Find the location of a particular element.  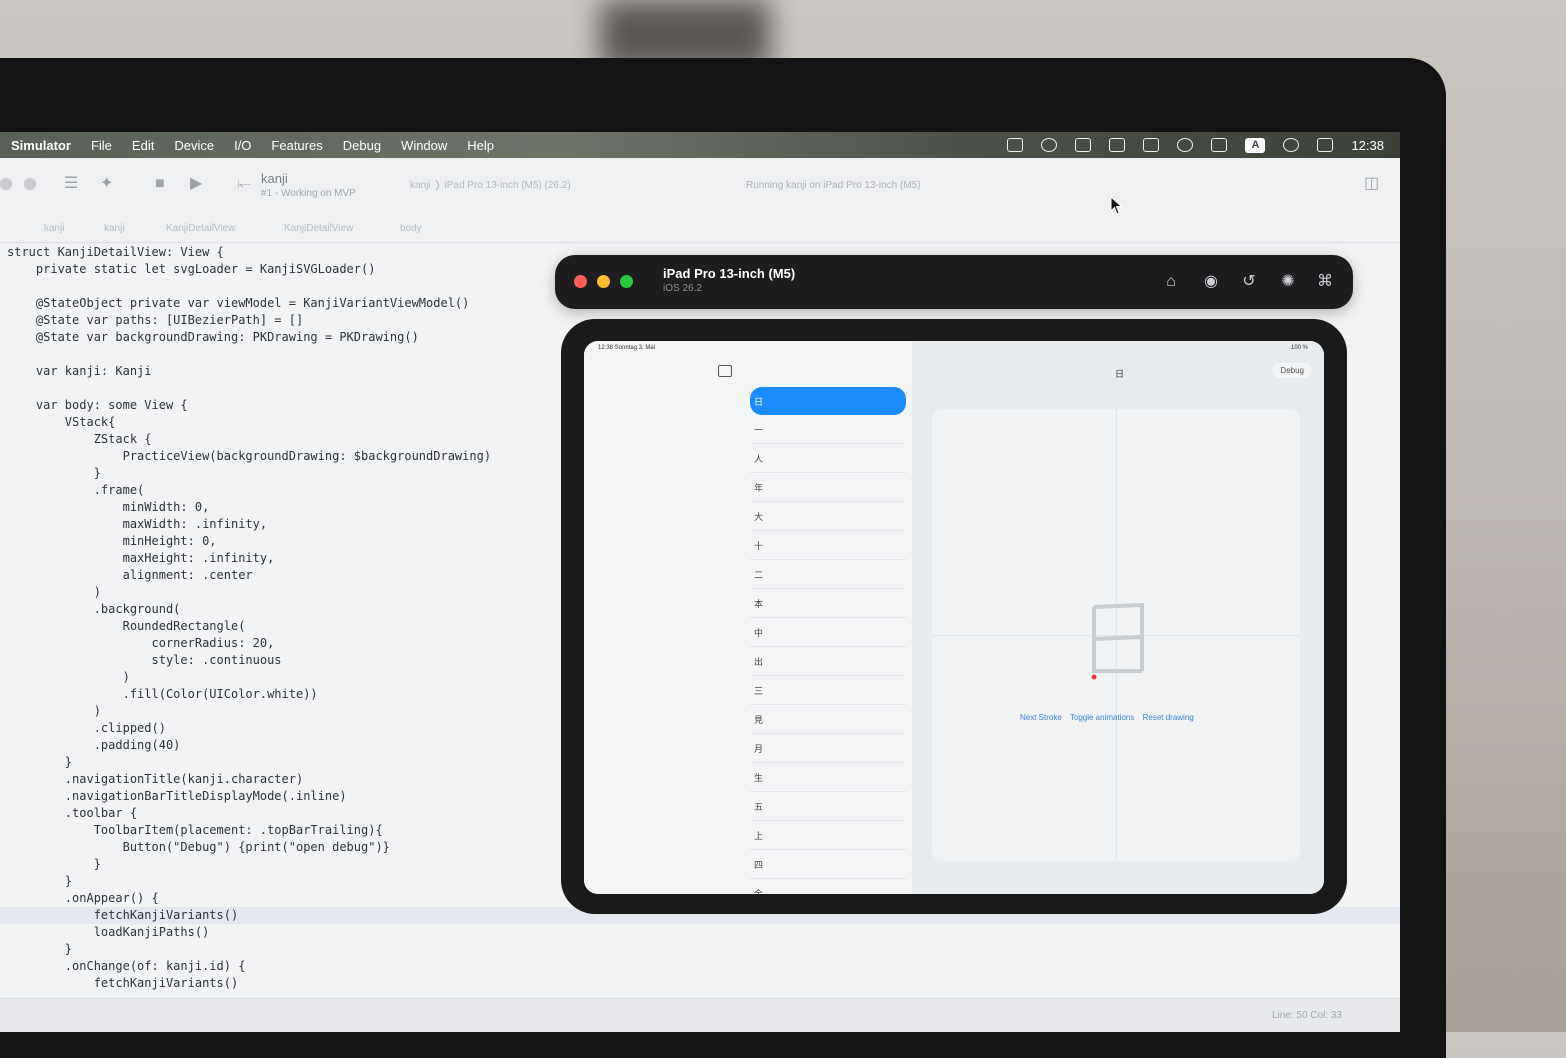

code-line: .fill(Color(UIColor.white)) is located at coordinates (162, 694).